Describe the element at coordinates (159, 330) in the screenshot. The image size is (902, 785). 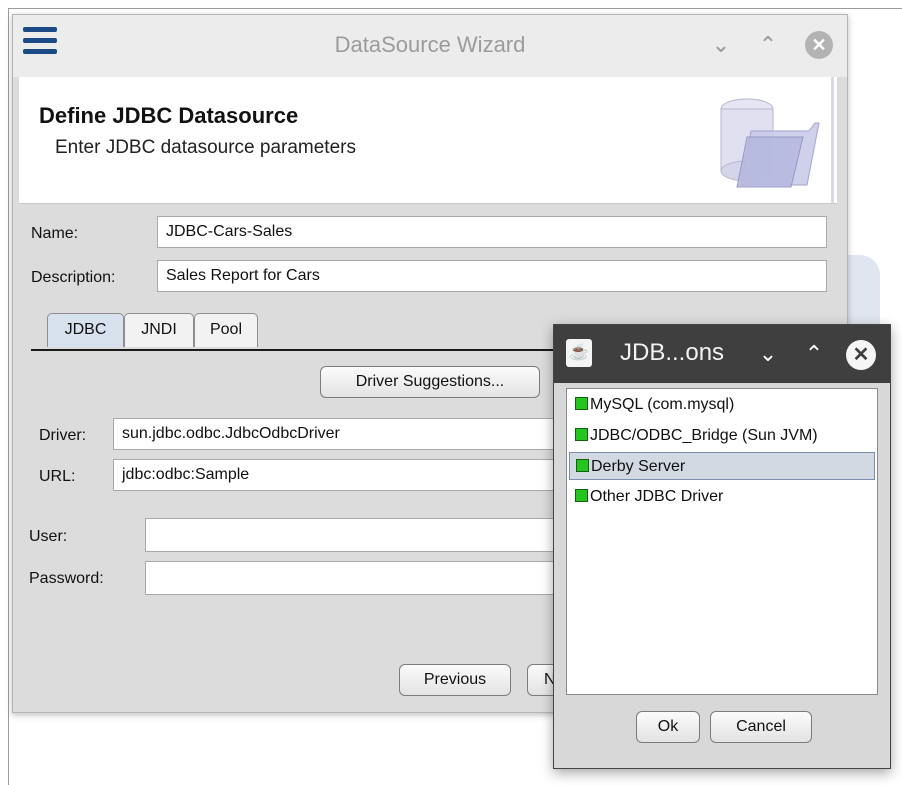
I see `tab-jndi: JNDI` at that location.